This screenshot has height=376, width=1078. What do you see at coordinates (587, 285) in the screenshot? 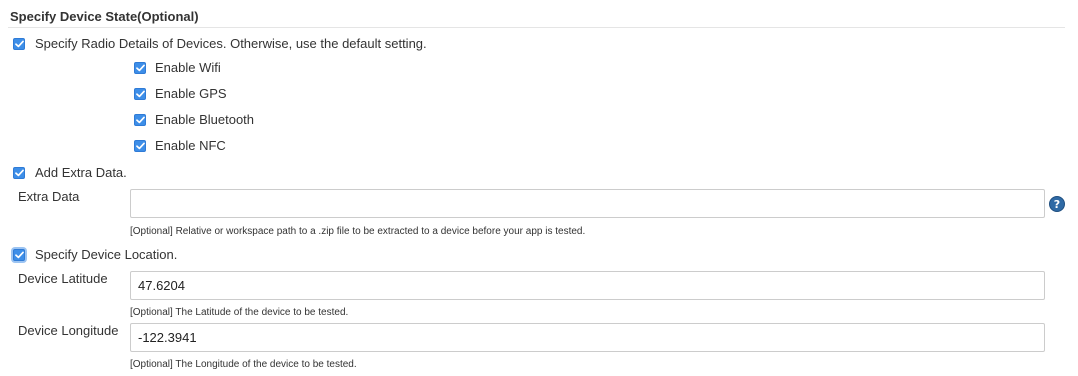
I see `device-latitude-input` at bounding box center [587, 285].